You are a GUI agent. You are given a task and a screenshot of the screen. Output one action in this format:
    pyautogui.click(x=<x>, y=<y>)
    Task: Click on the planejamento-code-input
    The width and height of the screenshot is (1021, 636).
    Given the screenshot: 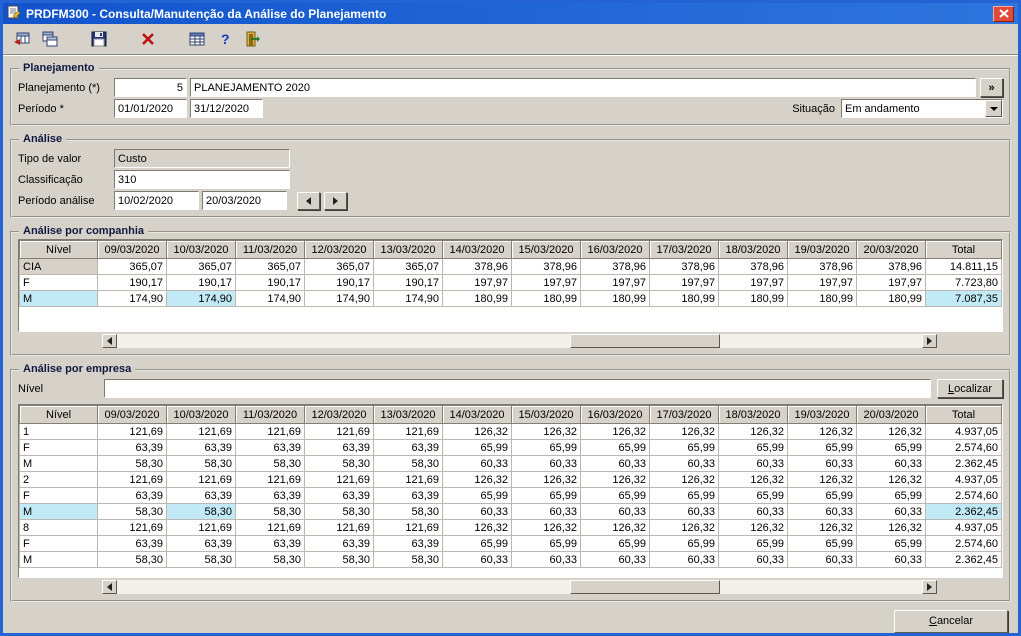 What is the action you would take?
    pyautogui.click(x=150, y=87)
    